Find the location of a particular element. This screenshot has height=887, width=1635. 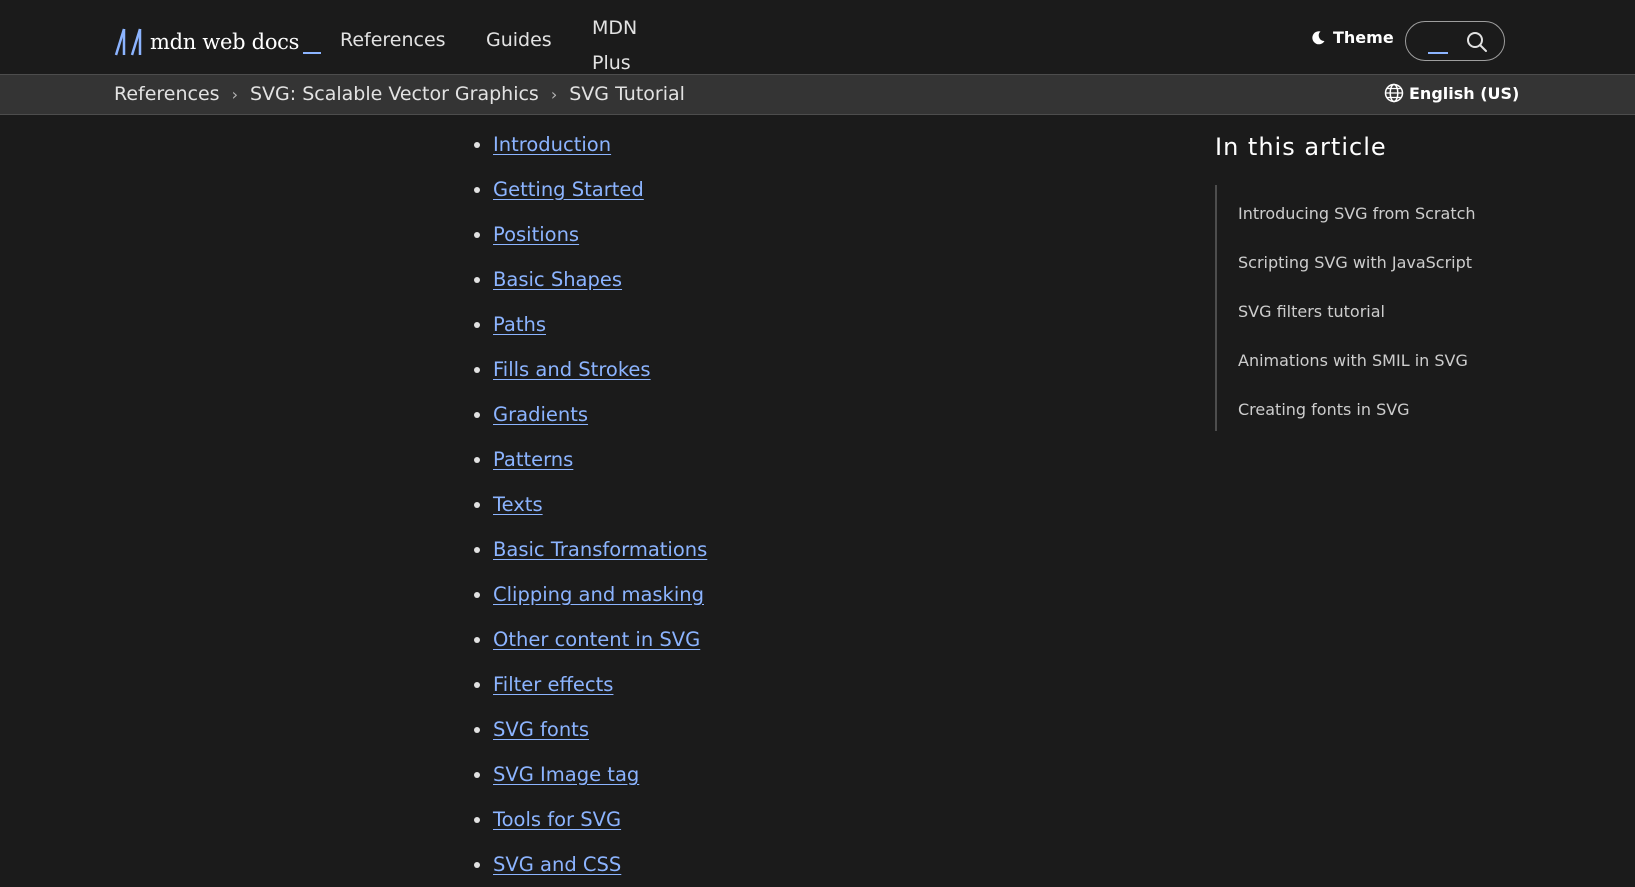

sidebar-link-scripting-svg: Scripting SVG with JavaScript is located at coordinates (1376, 262).